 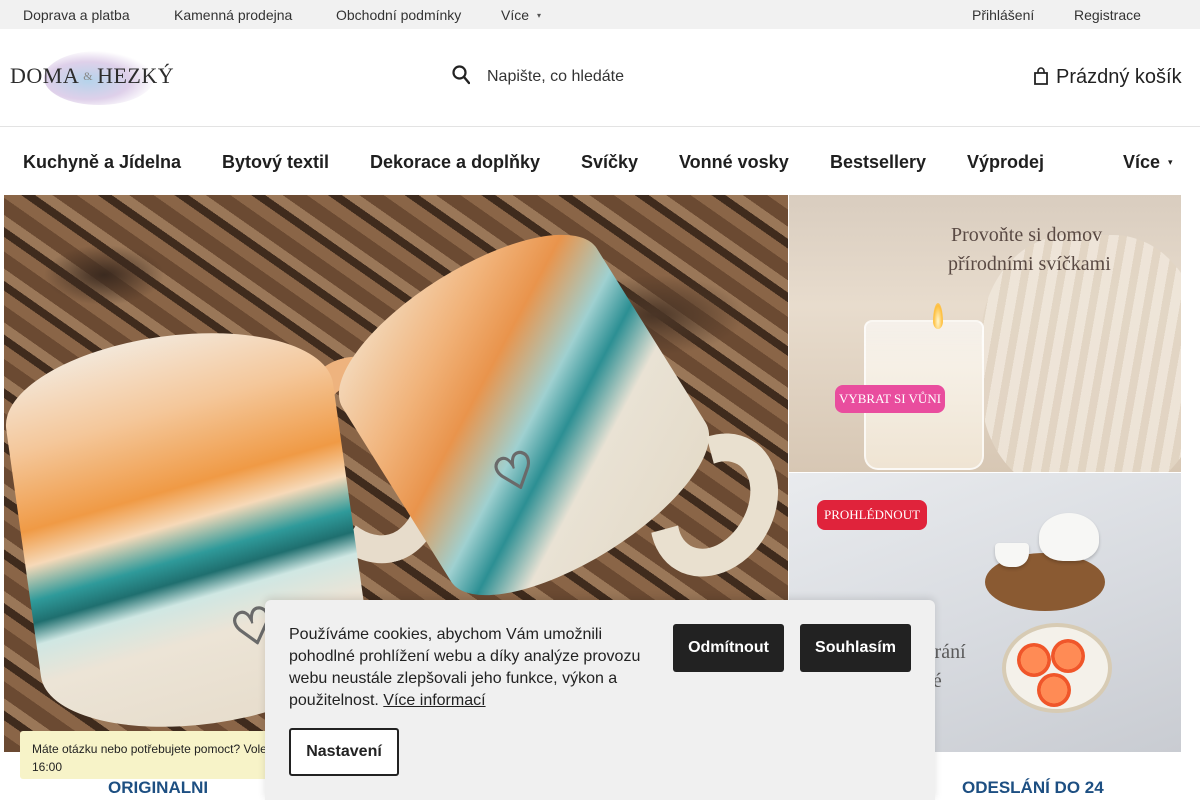 What do you see at coordinates (102, 162) in the screenshot?
I see `nav-item-kitchen: Kuchyně a Jídelna` at bounding box center [102, 162].